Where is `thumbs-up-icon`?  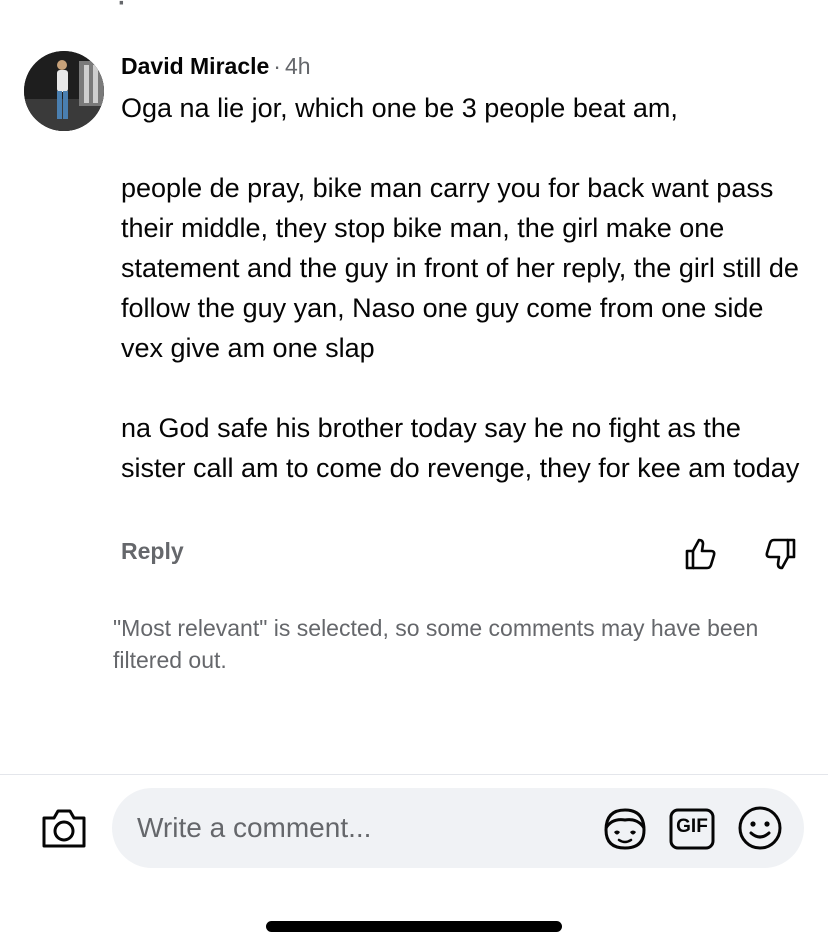 thumbs-up-icon is located at coordinates (701, 554).